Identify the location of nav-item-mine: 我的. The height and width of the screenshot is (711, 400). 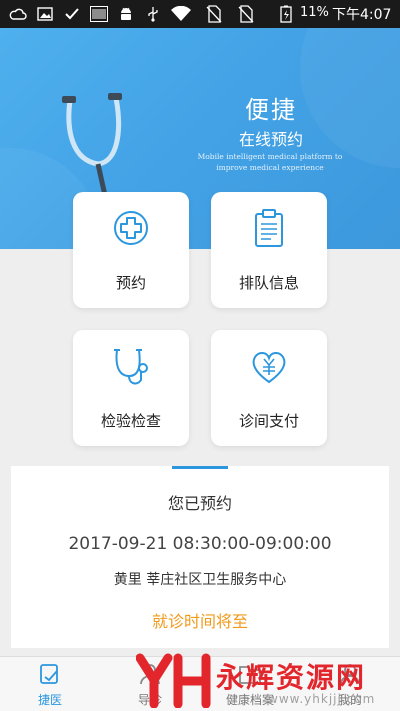
(350, 684).